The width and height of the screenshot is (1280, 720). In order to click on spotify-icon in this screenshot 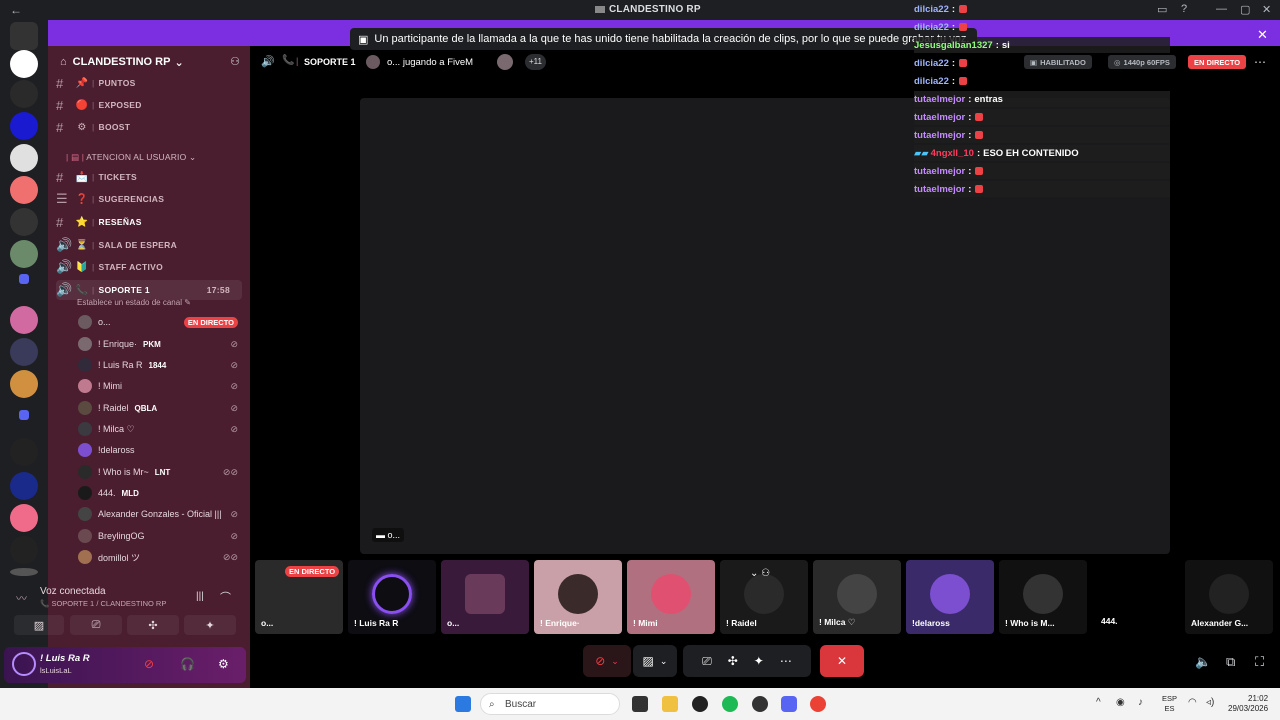, I will do `click(730, 704)`.